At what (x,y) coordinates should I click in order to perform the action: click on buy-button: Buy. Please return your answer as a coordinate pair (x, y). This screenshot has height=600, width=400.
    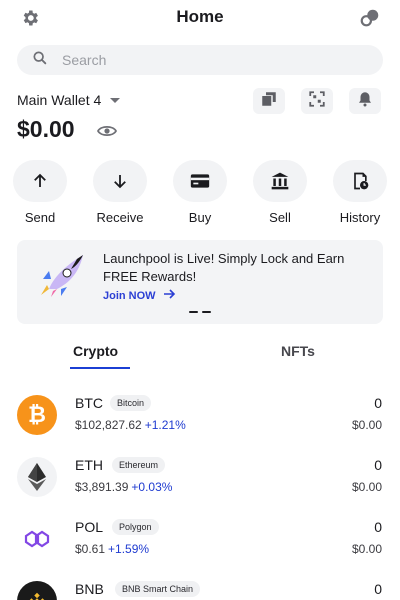
    Looking at the image, I should click on (200, 192).